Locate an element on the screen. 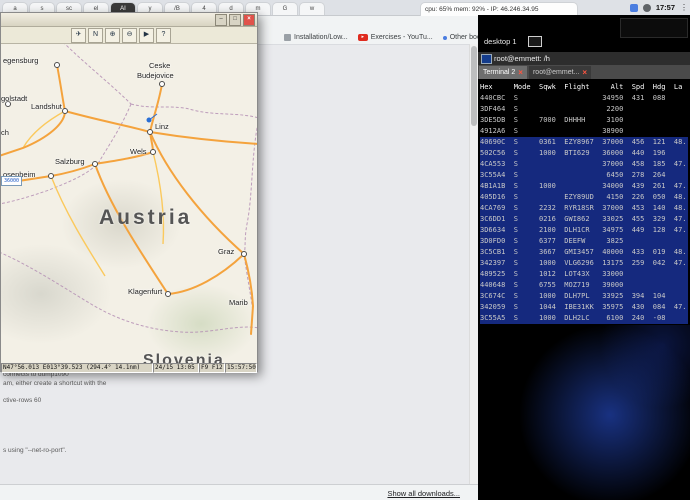 This screenshot has height=500, width=690. map-tool-icon: ▶ is located at coordinates (146, 35).